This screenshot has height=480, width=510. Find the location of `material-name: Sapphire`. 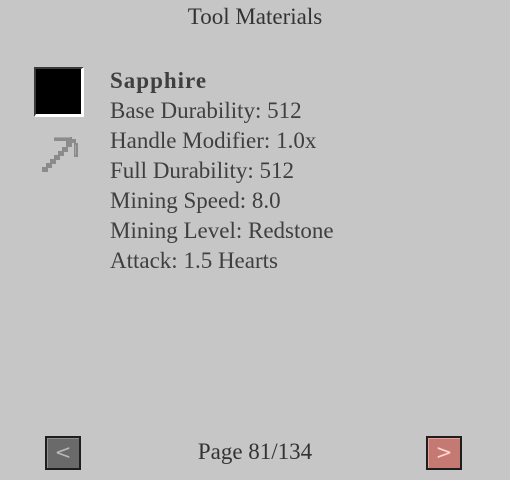

material-name: Sapphire is located at coordinates (159, 80).